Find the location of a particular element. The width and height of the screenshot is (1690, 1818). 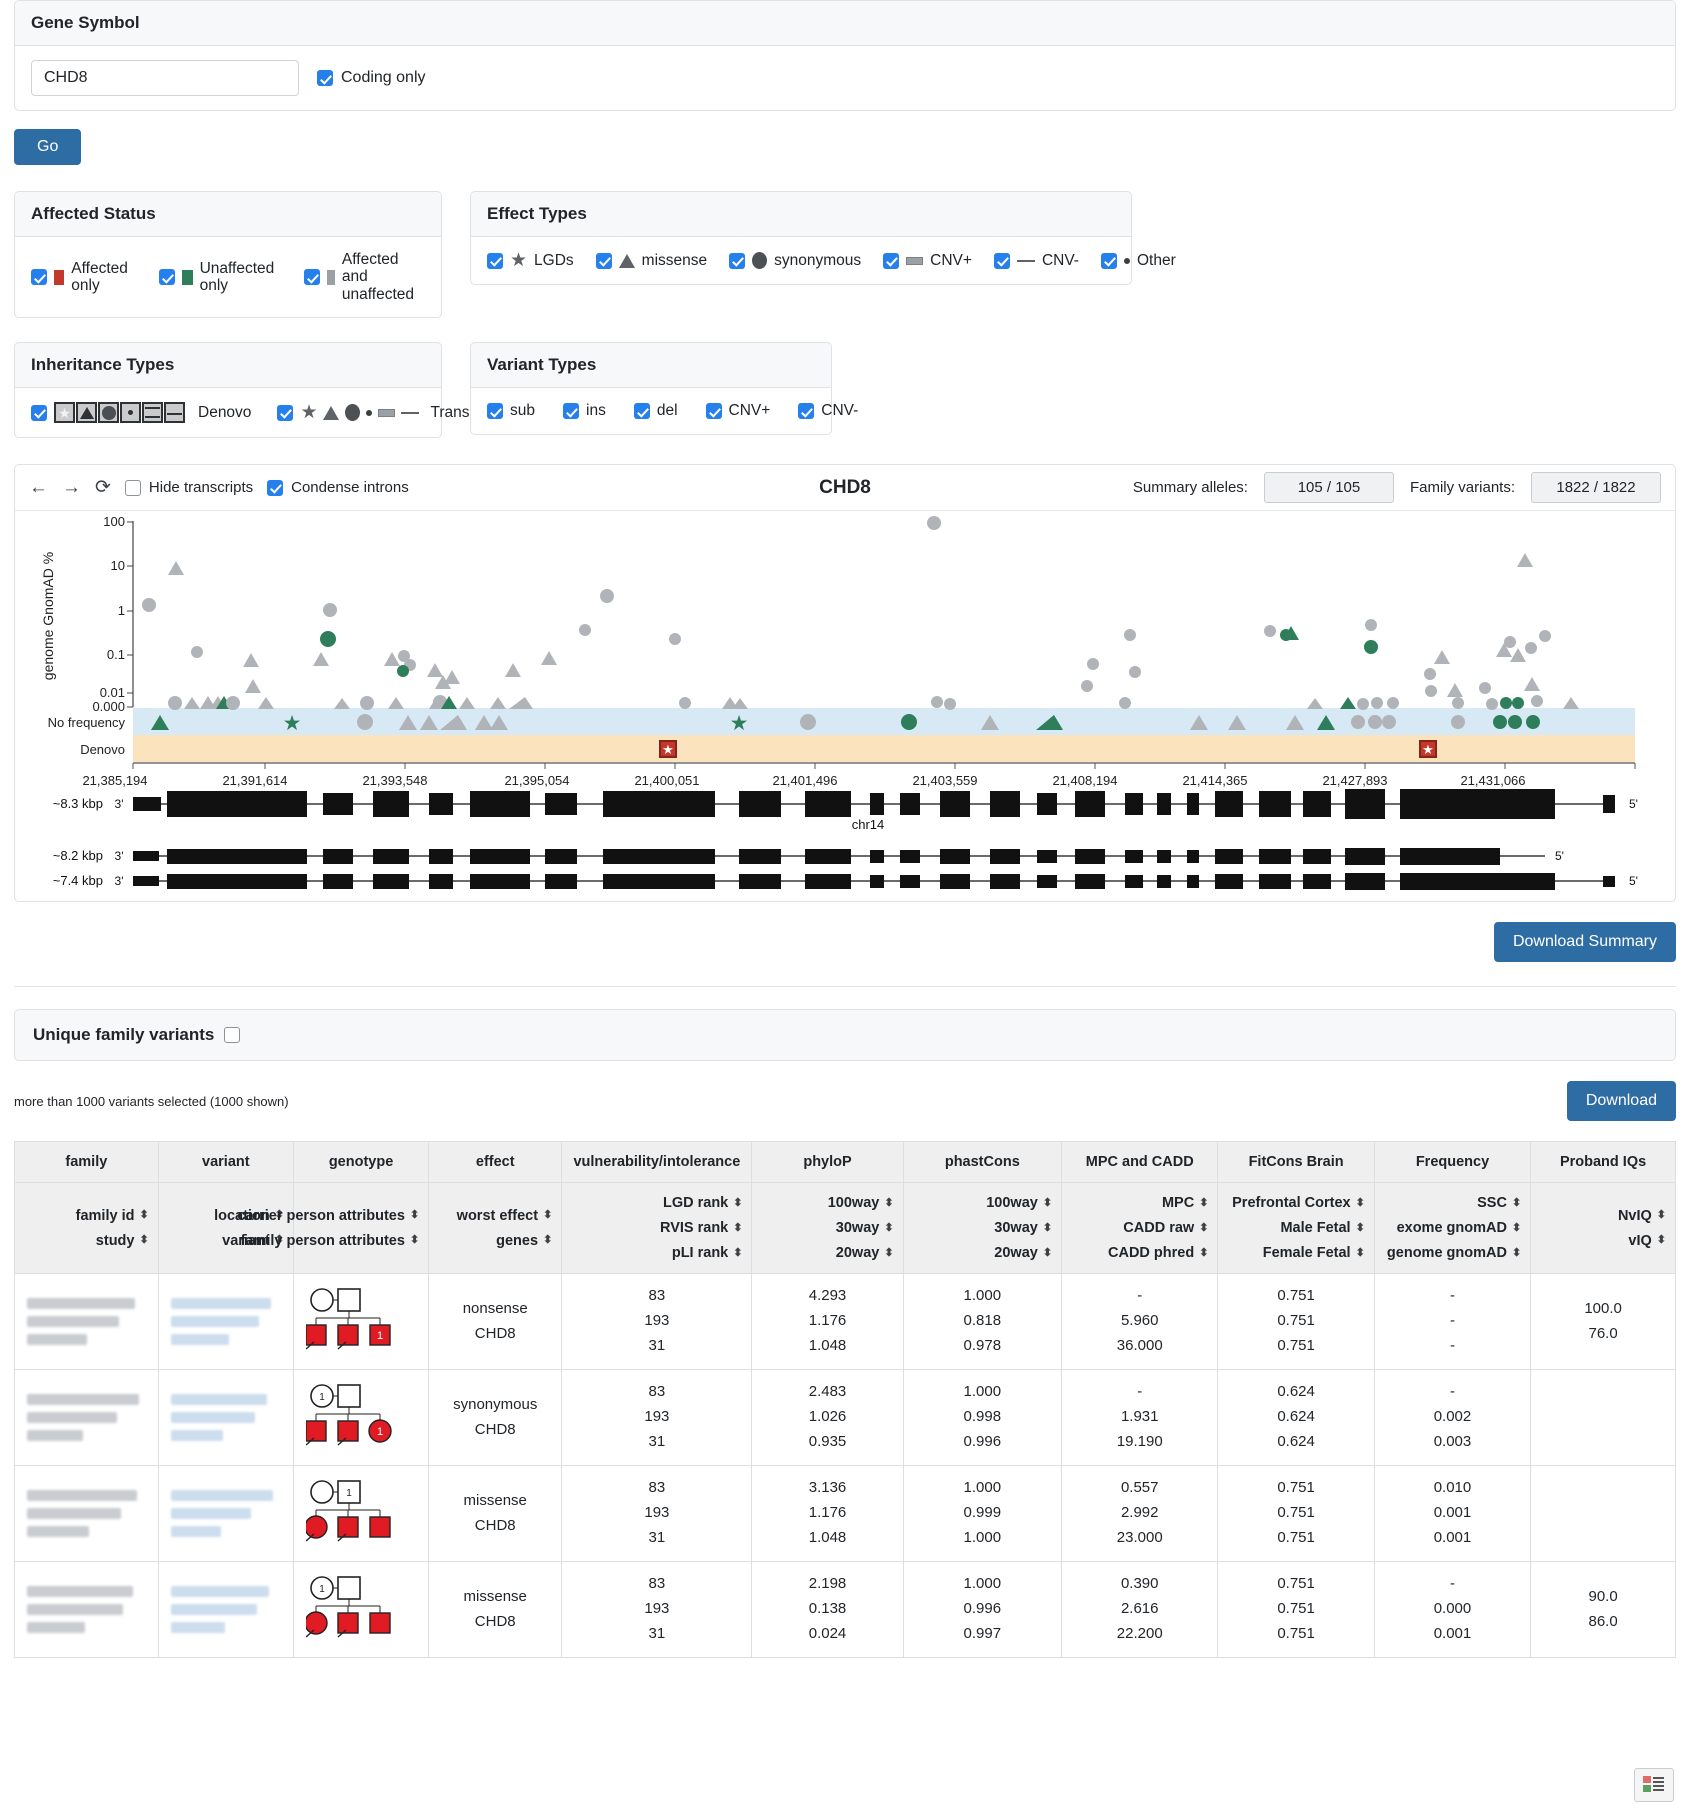

sort-cadd-raw: CADD raw is located at coordinates (1165, 1228).